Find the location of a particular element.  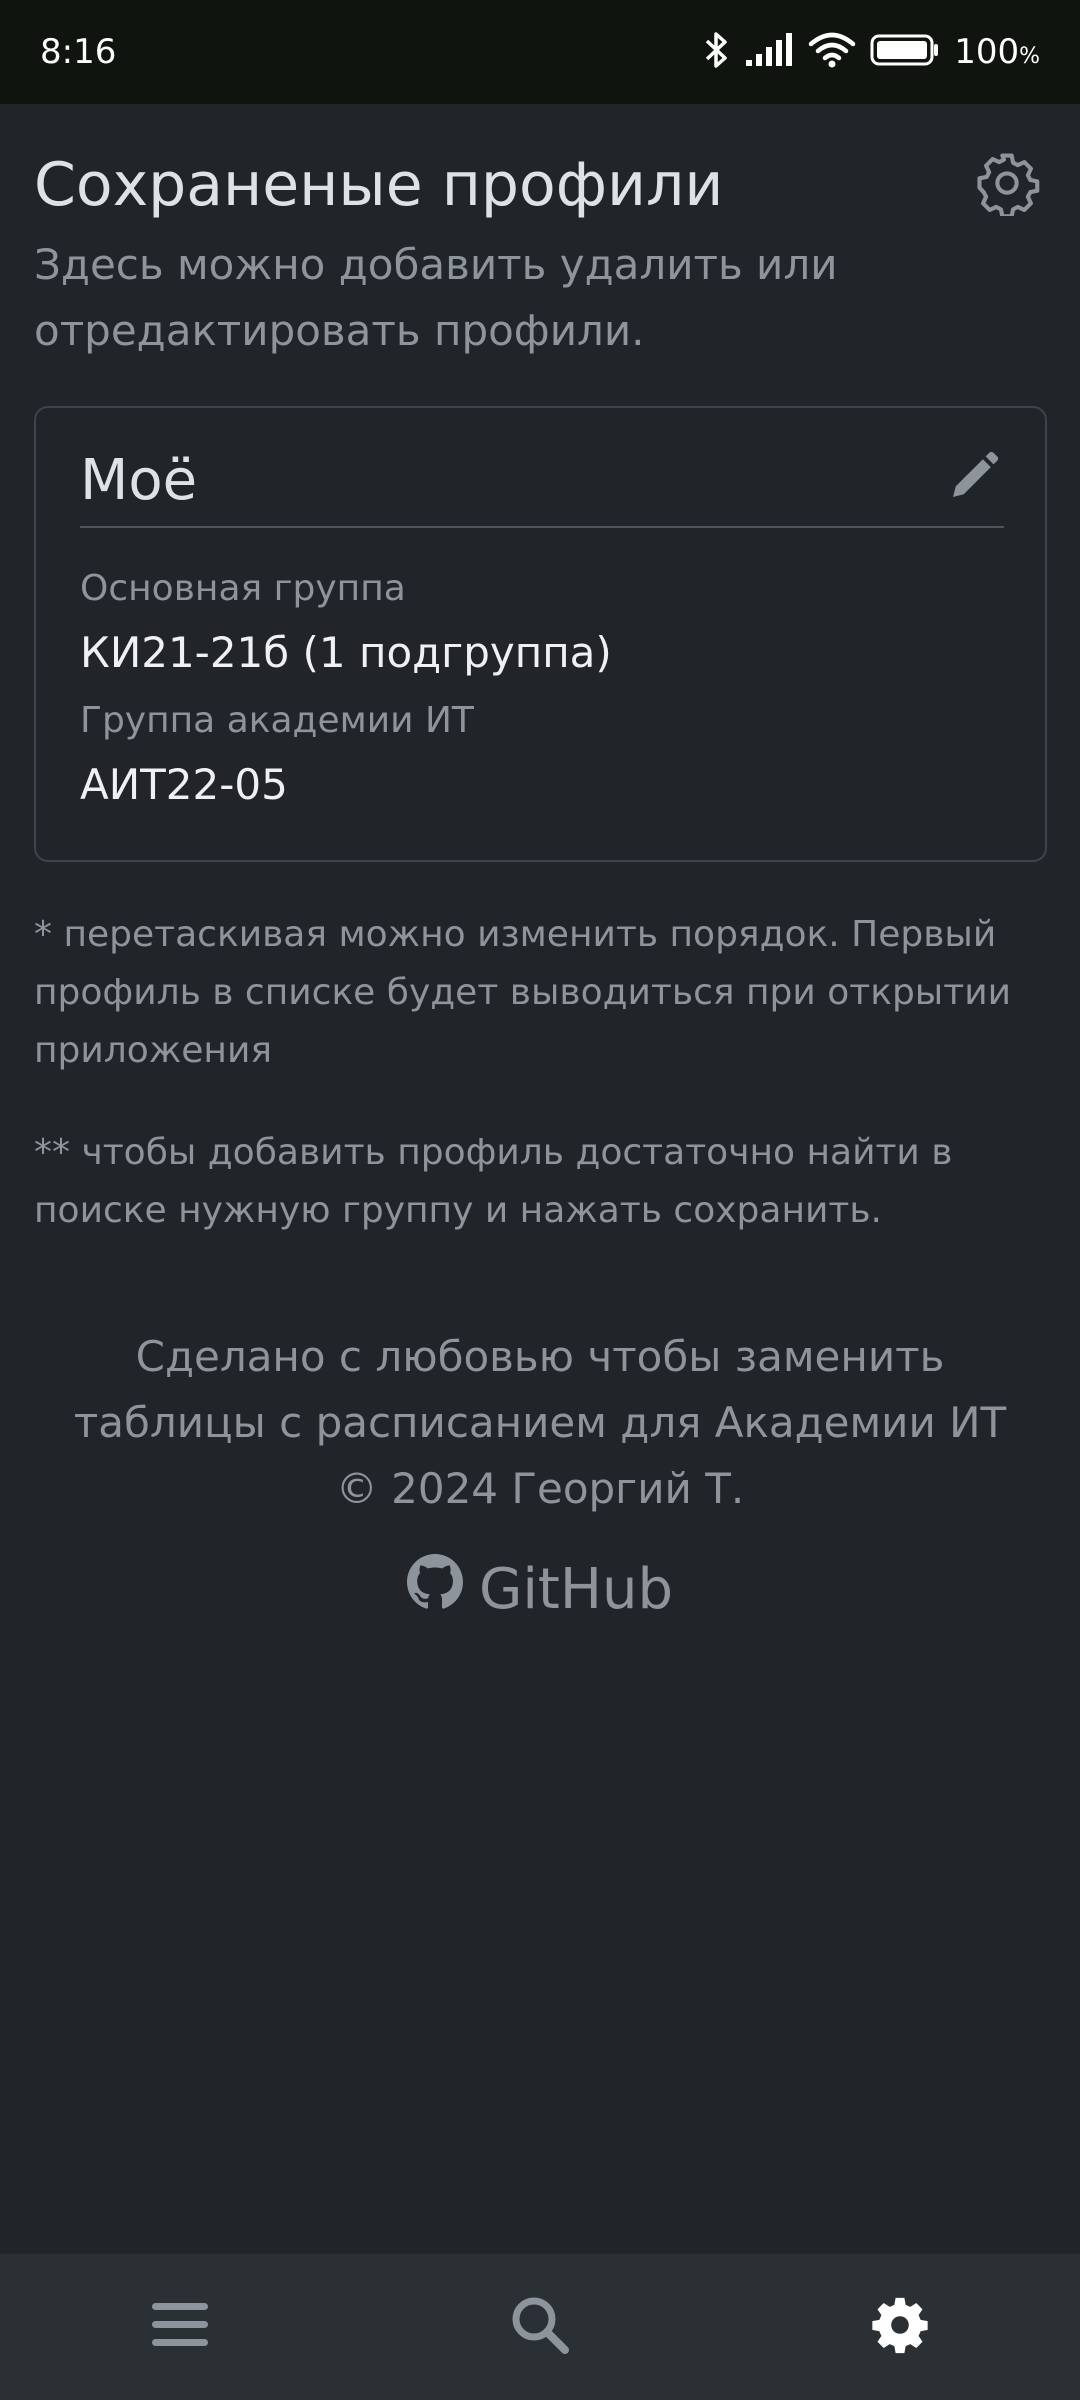

main-group-label: Основная группа is located at coordinates (243, 588).